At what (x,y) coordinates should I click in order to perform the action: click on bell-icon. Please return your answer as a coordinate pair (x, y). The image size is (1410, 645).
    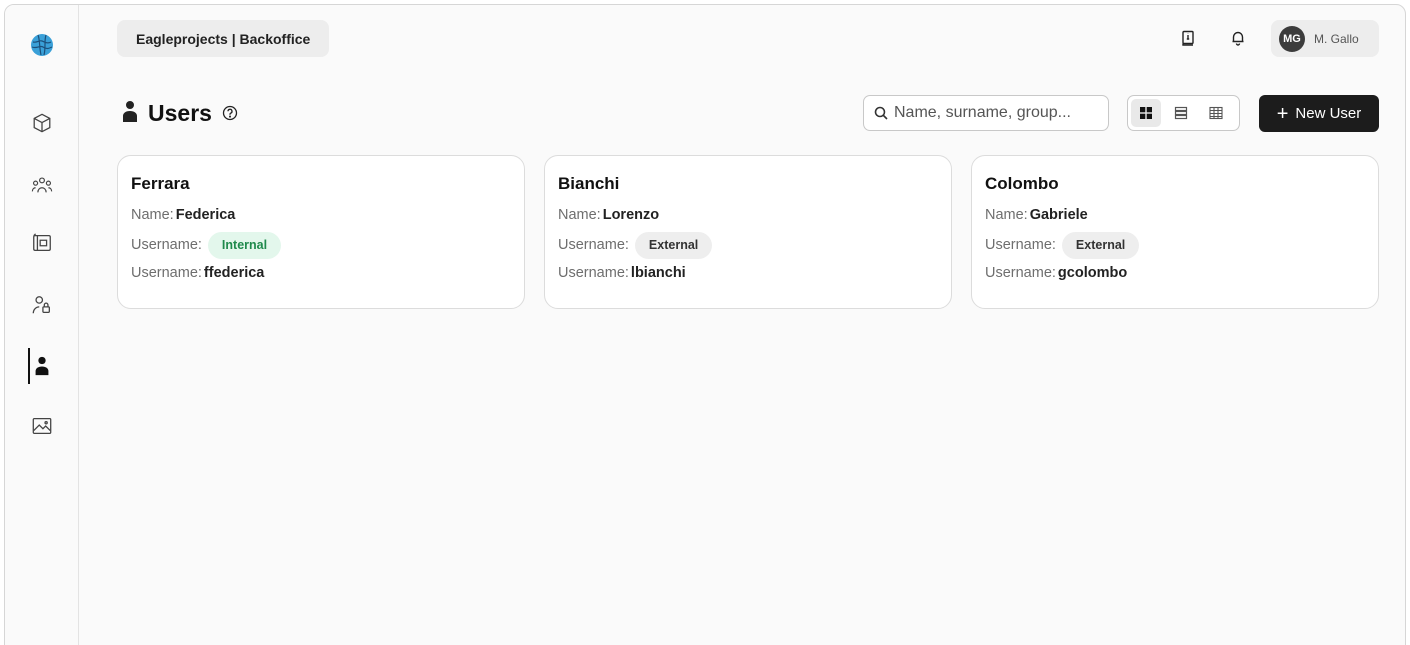
    Looking at the image, I should click on (1238, 38).